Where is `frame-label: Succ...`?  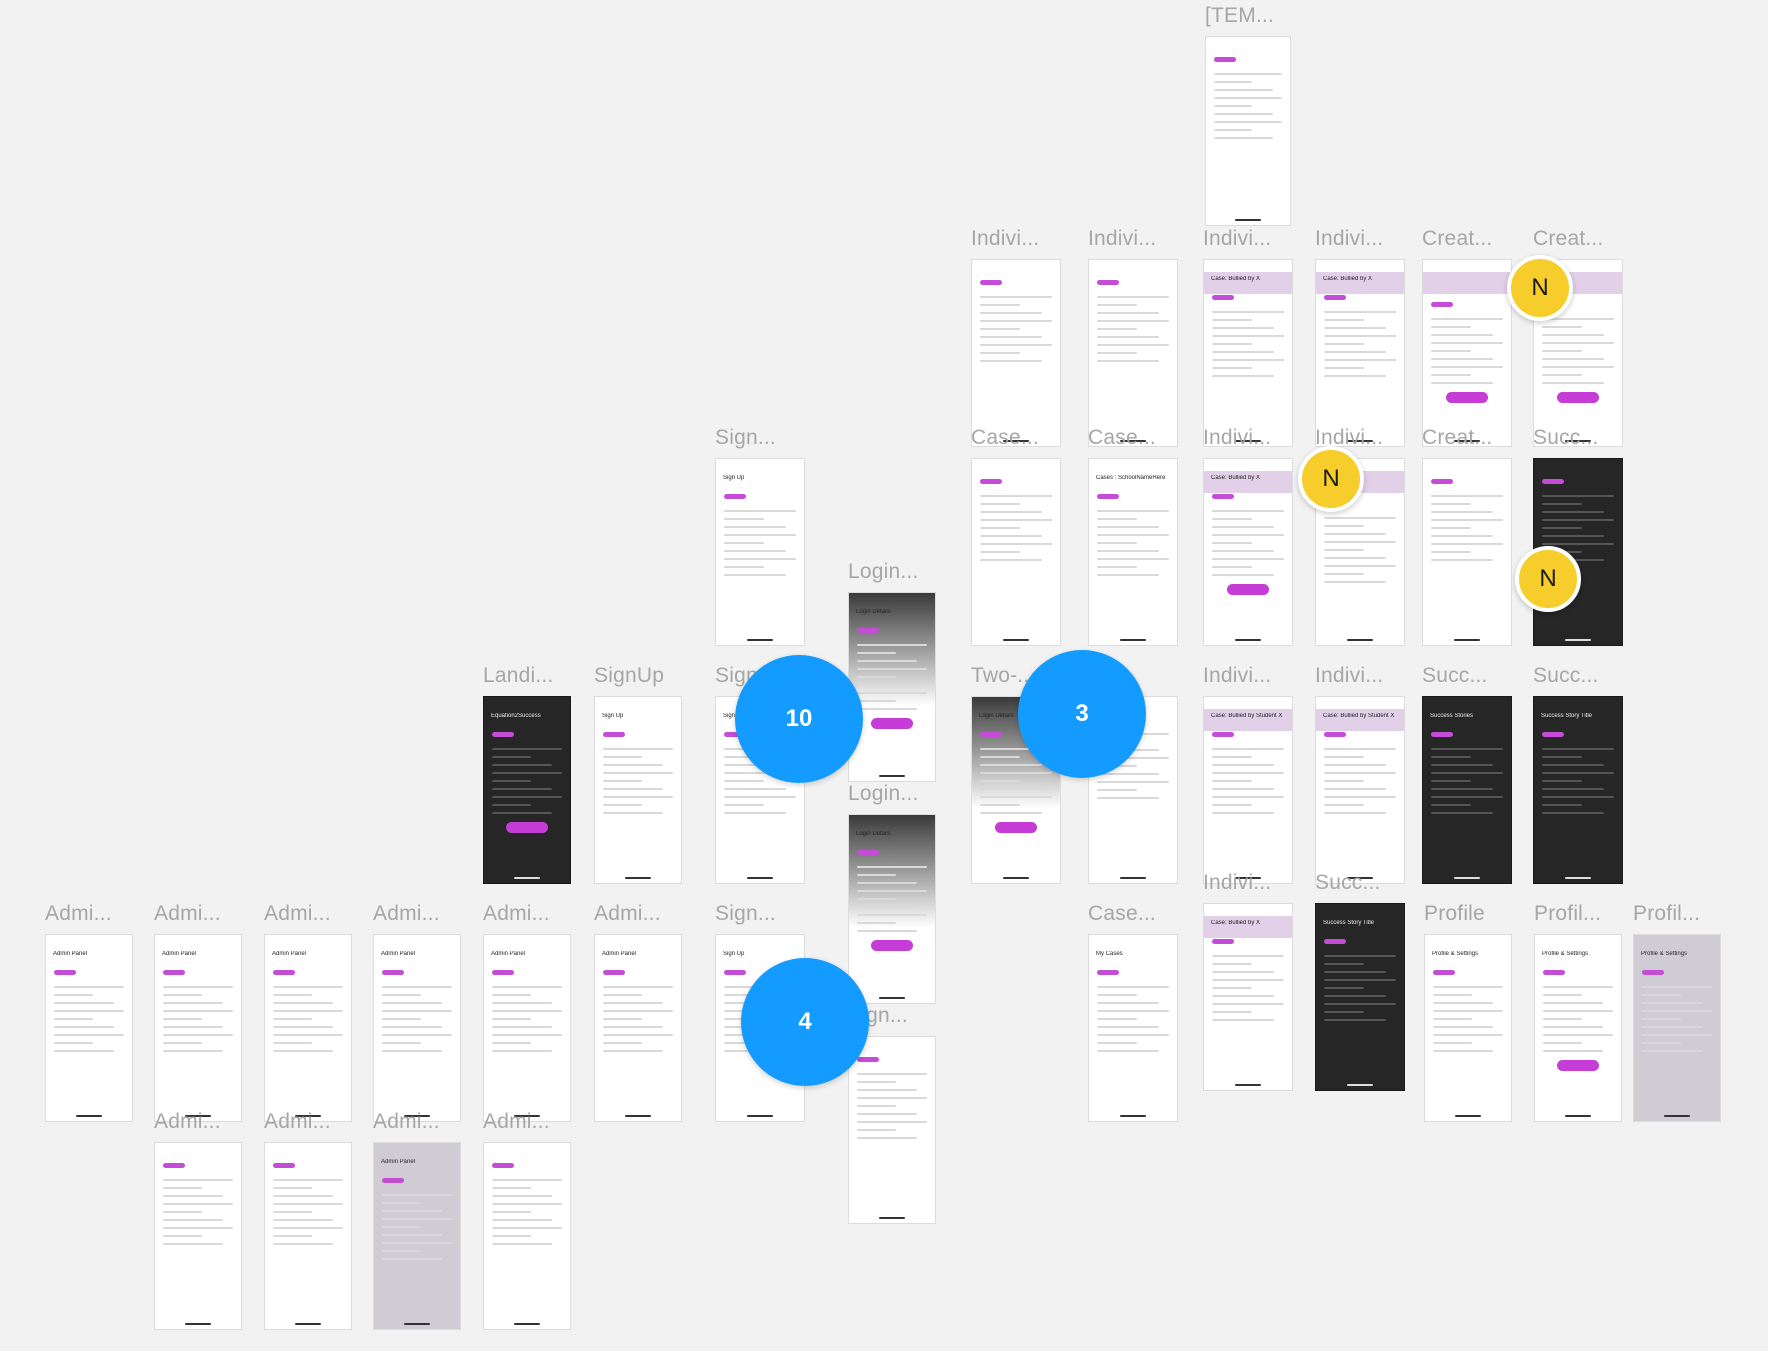 frame-label: Succ... is located at coordinates (1348, 883).